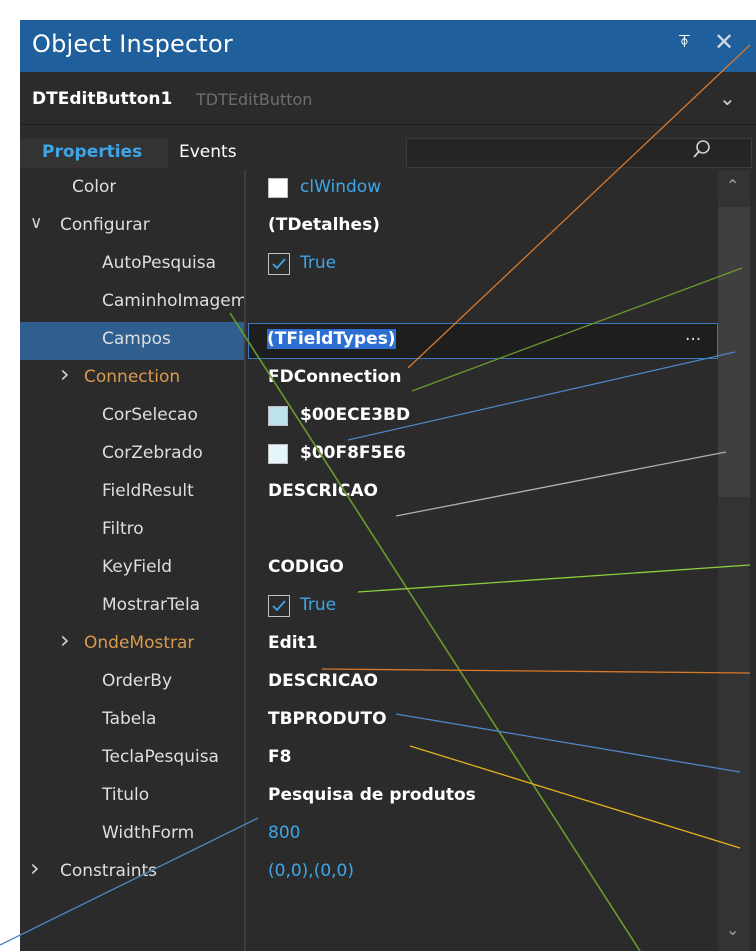 The image size is (756, 951). What do you see at coordinates (355, 415) in the screenshot?
I see `property-value: $00ECE3BD` at bounding box center [355, 415].